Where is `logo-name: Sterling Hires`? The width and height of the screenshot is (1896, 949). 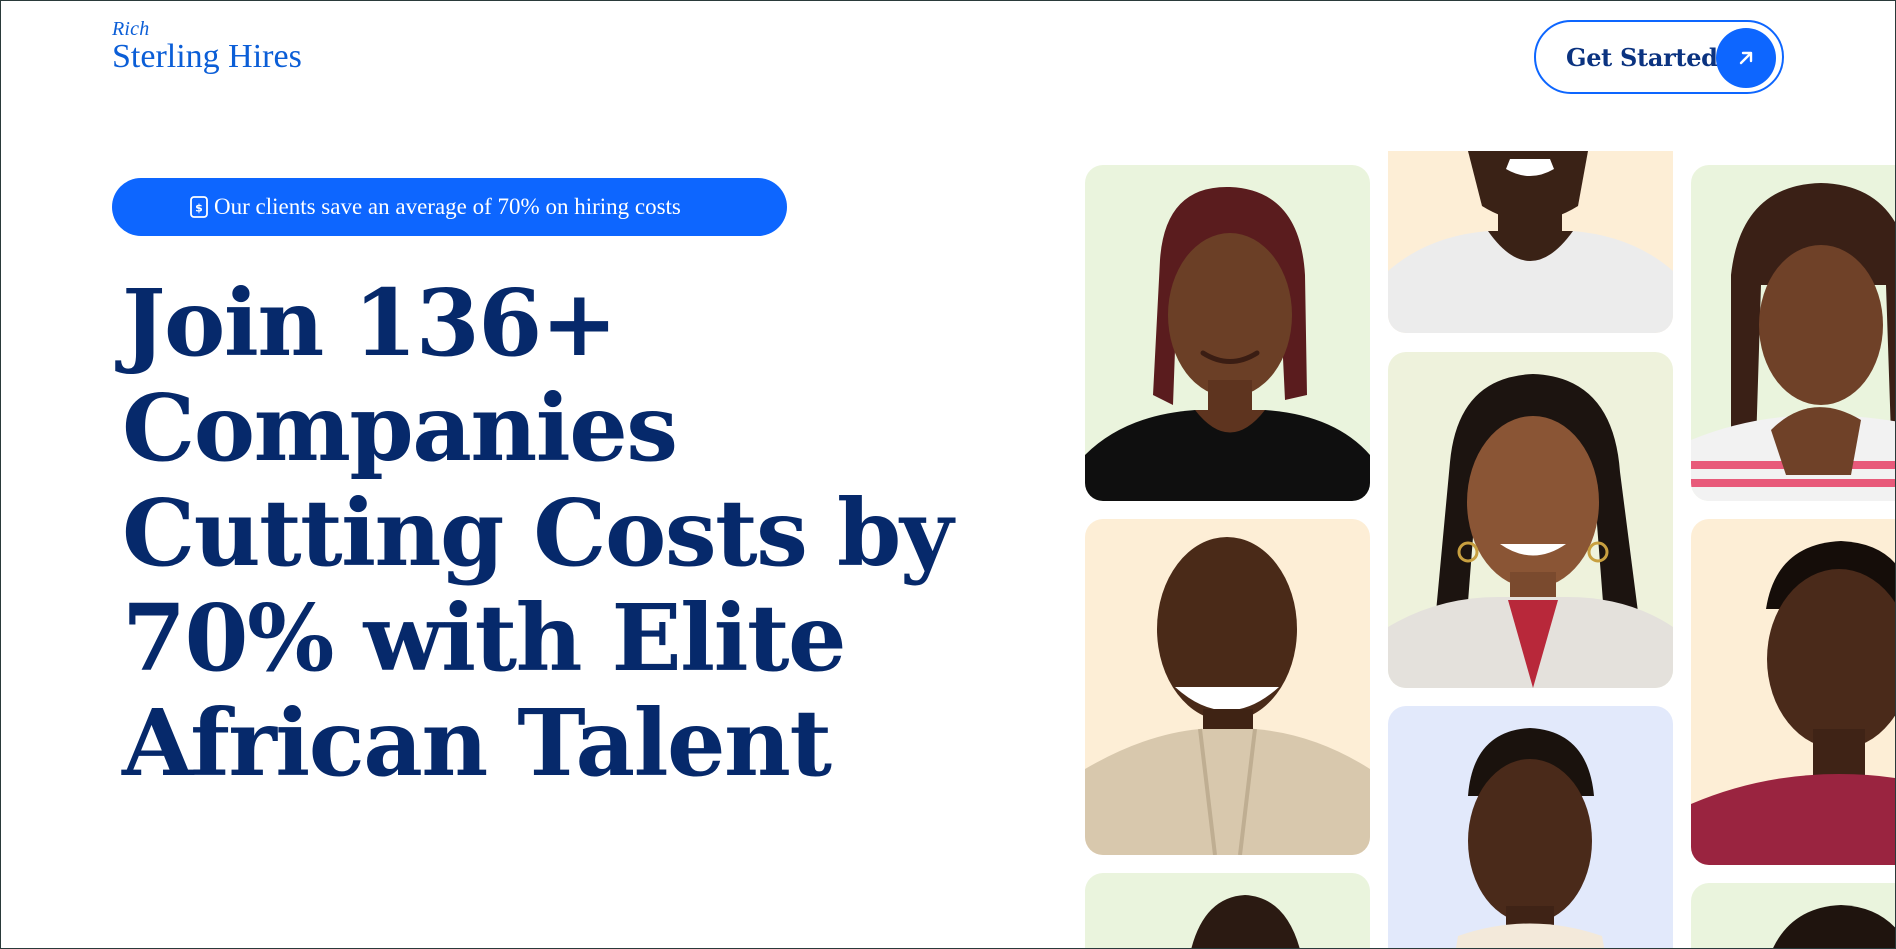
logo-name: Sterling Hires is located at coordinates (207, 56).